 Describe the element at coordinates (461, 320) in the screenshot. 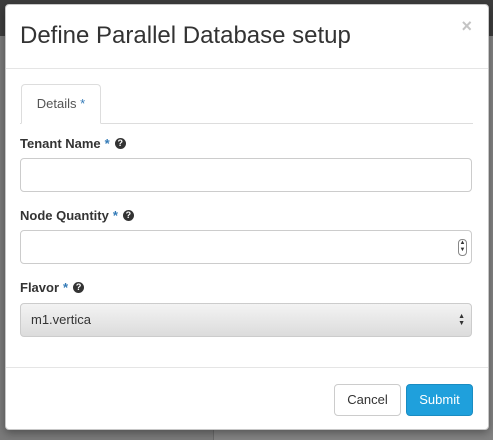

I see `select-arrows-icon: ▲ ▼` at that location.